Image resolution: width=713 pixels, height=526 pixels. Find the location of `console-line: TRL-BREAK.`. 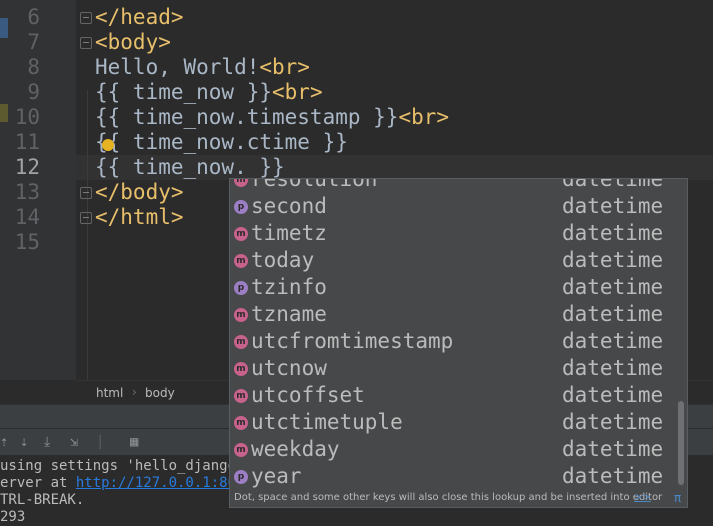

console-line: TRL-BREAK. is located at coordinates (42, 500).